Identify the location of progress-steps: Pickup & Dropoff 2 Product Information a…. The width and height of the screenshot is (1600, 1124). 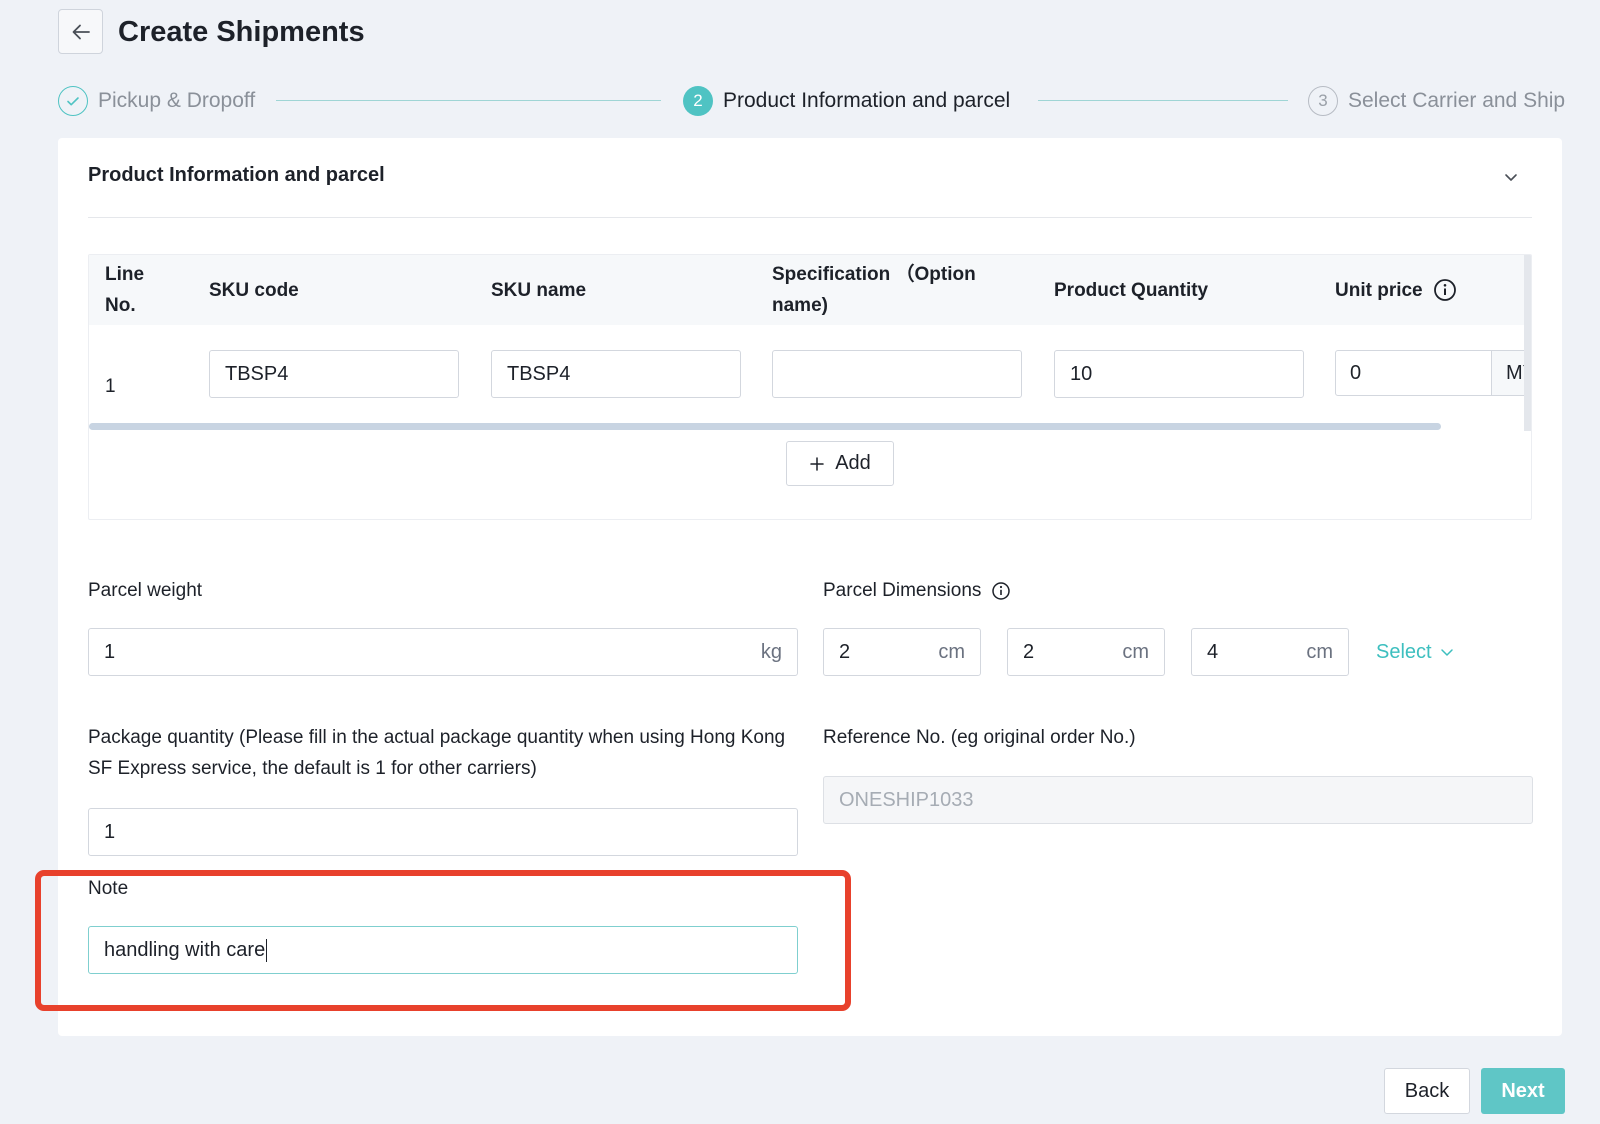
(811, 101).